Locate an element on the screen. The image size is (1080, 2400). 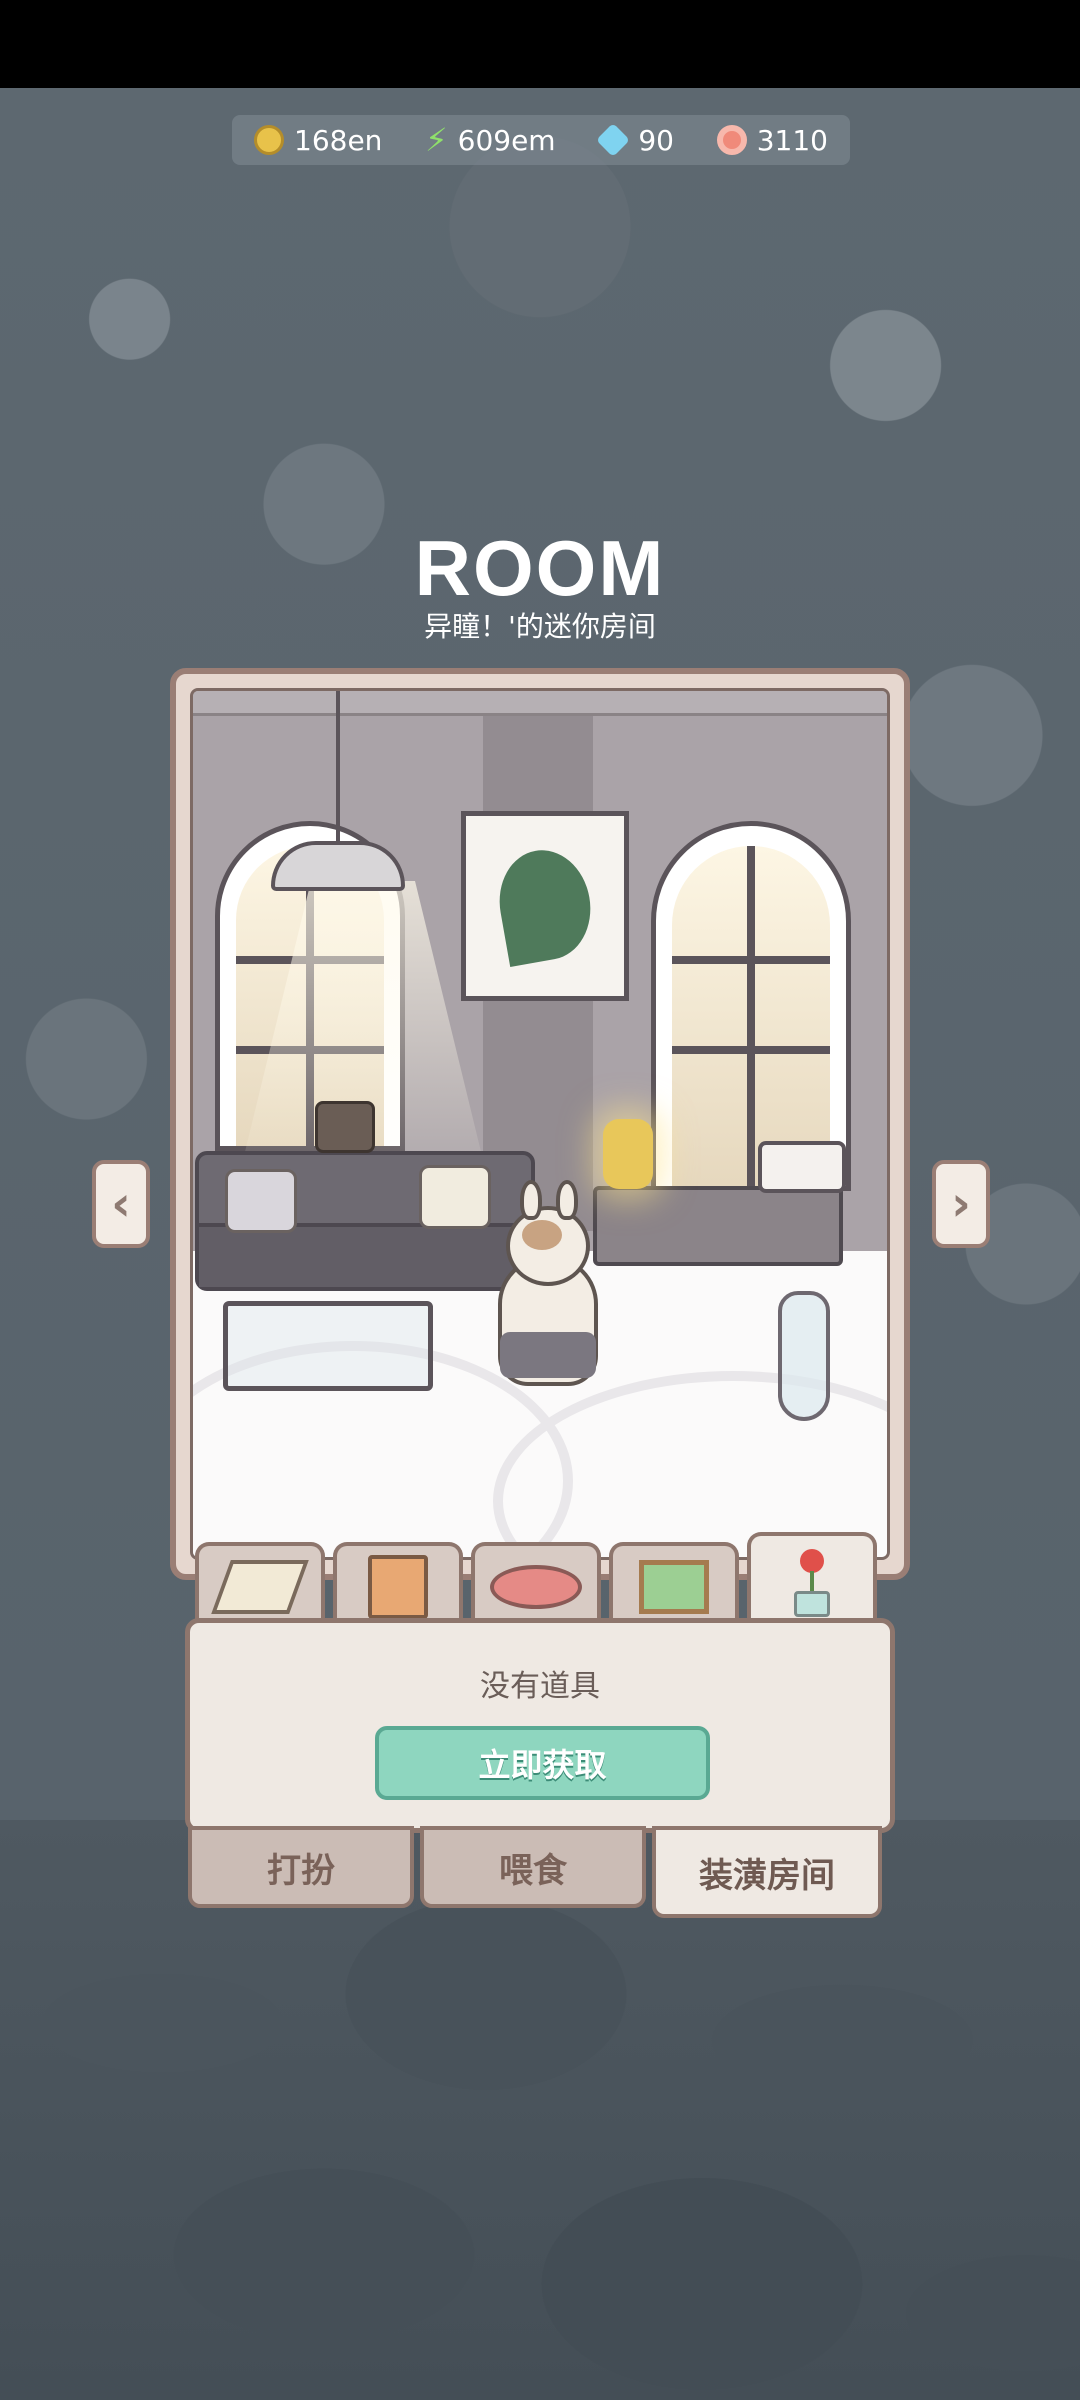
gem-value: 90 is located at coordinates (656, 140).